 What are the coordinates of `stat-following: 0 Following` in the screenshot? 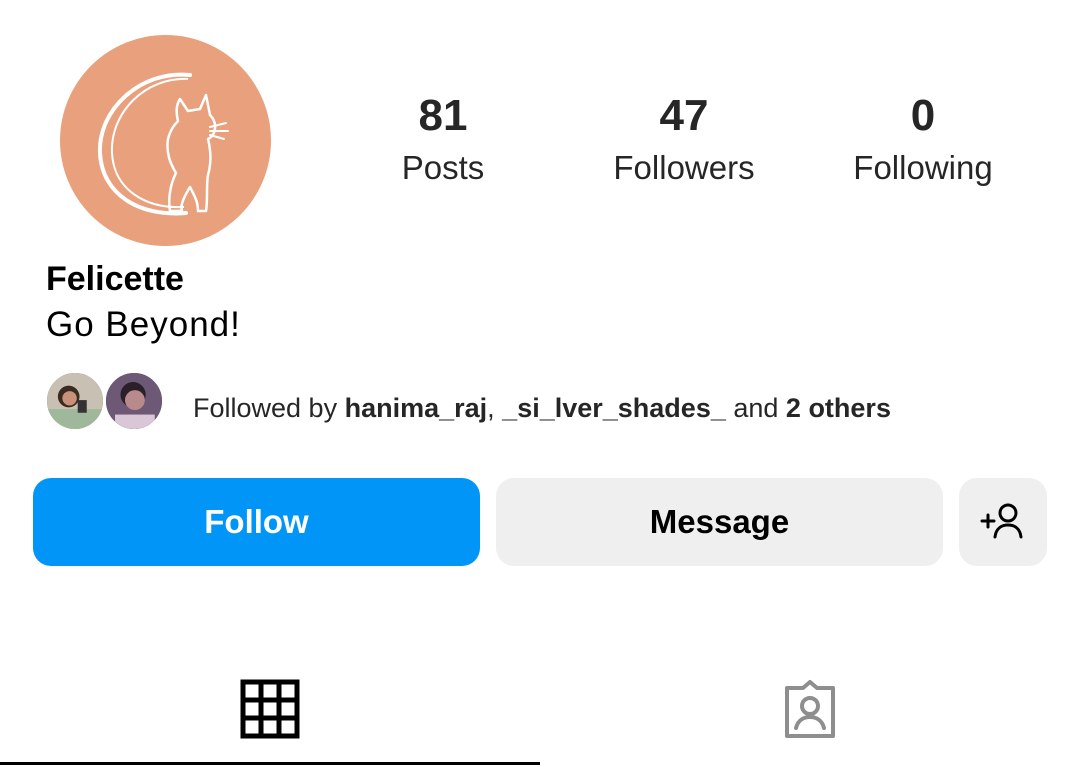 It's located at (923, 140).